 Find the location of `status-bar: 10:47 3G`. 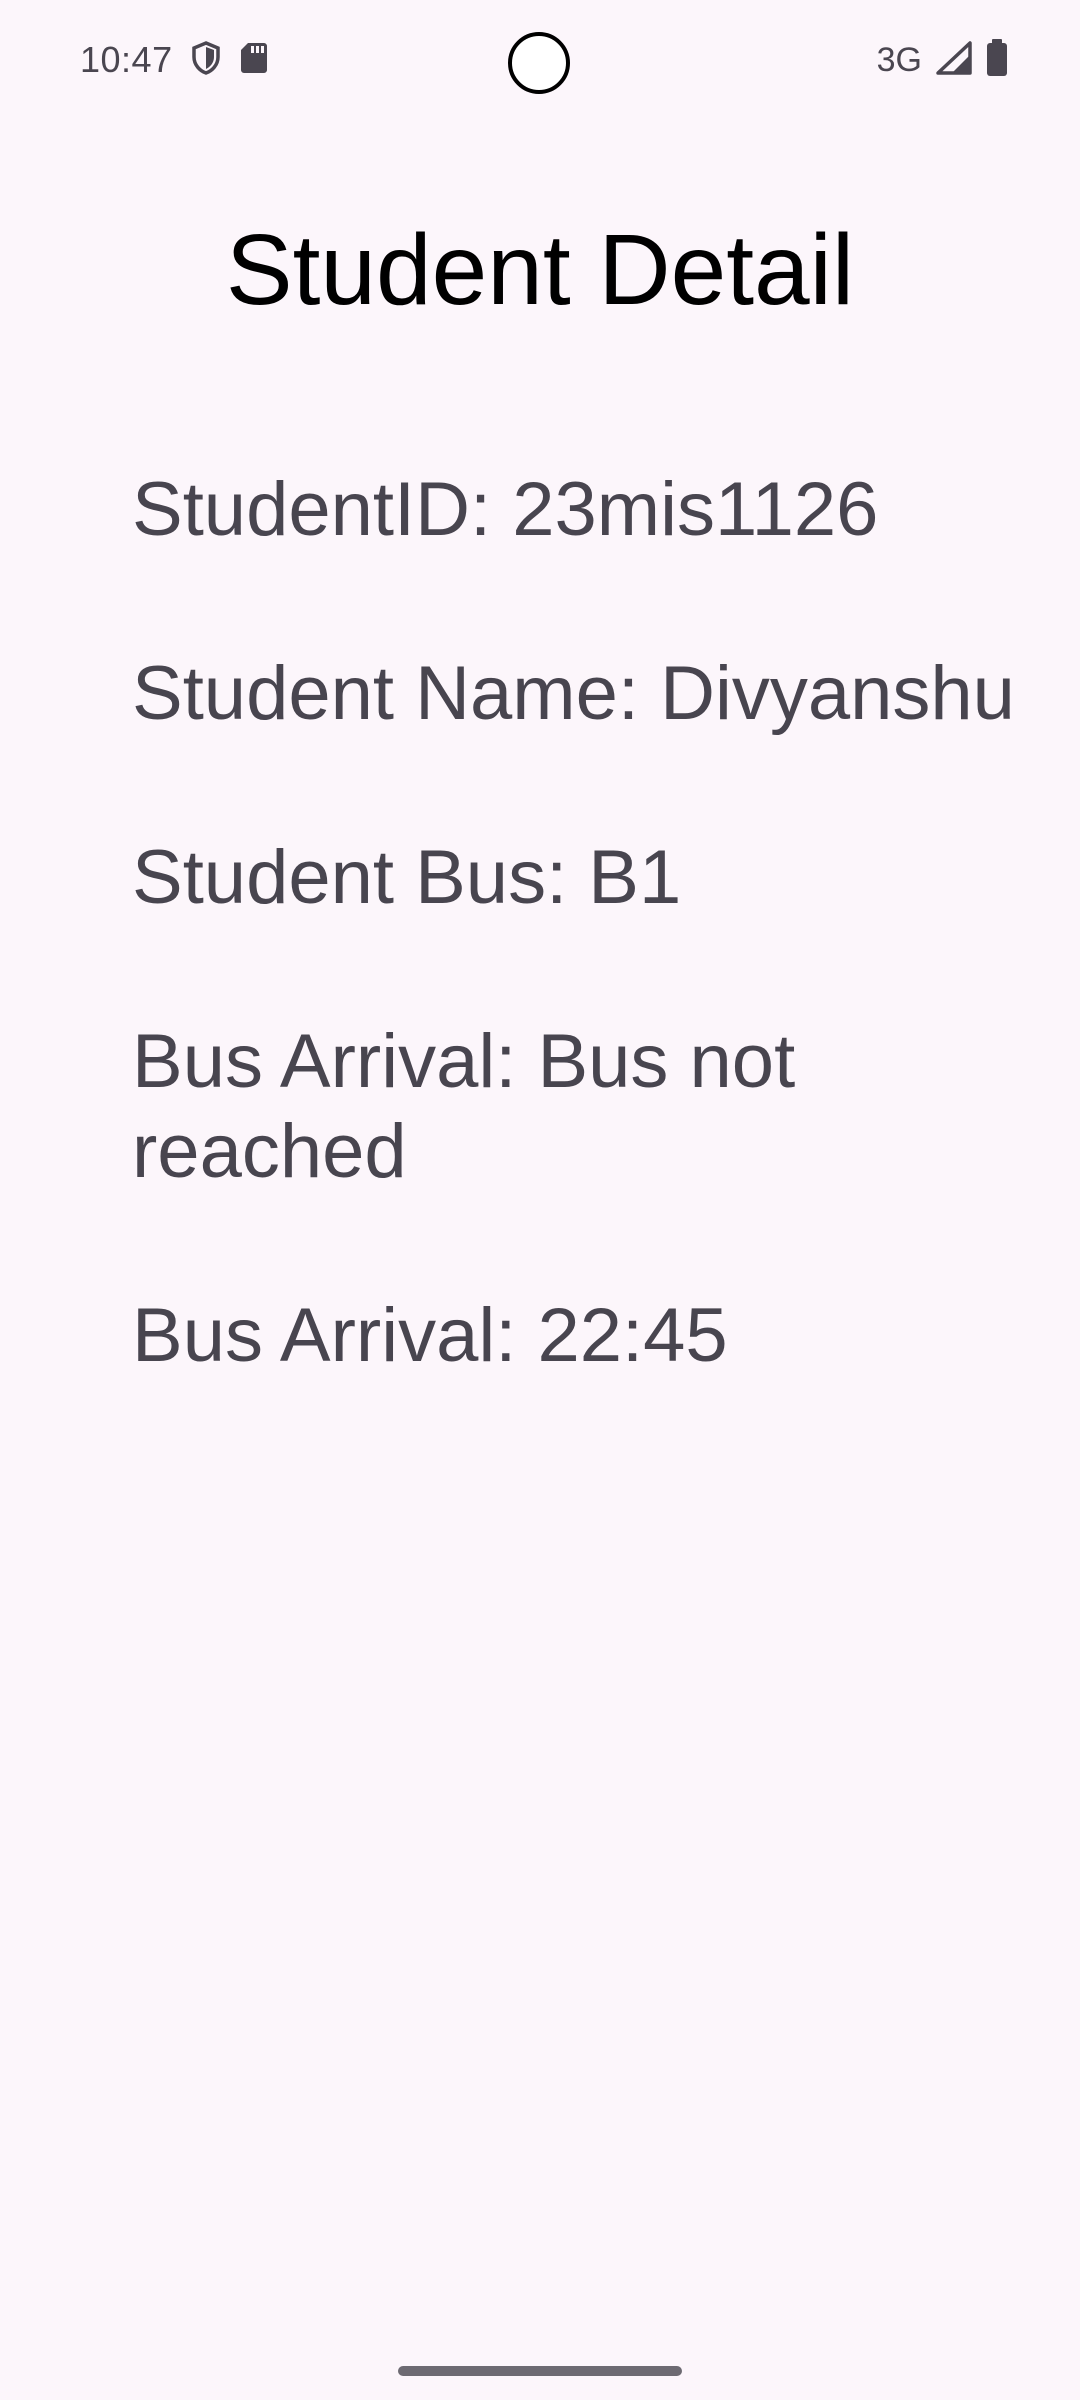

status-bar: 10:47 3G is located at coordinates (540, 60).